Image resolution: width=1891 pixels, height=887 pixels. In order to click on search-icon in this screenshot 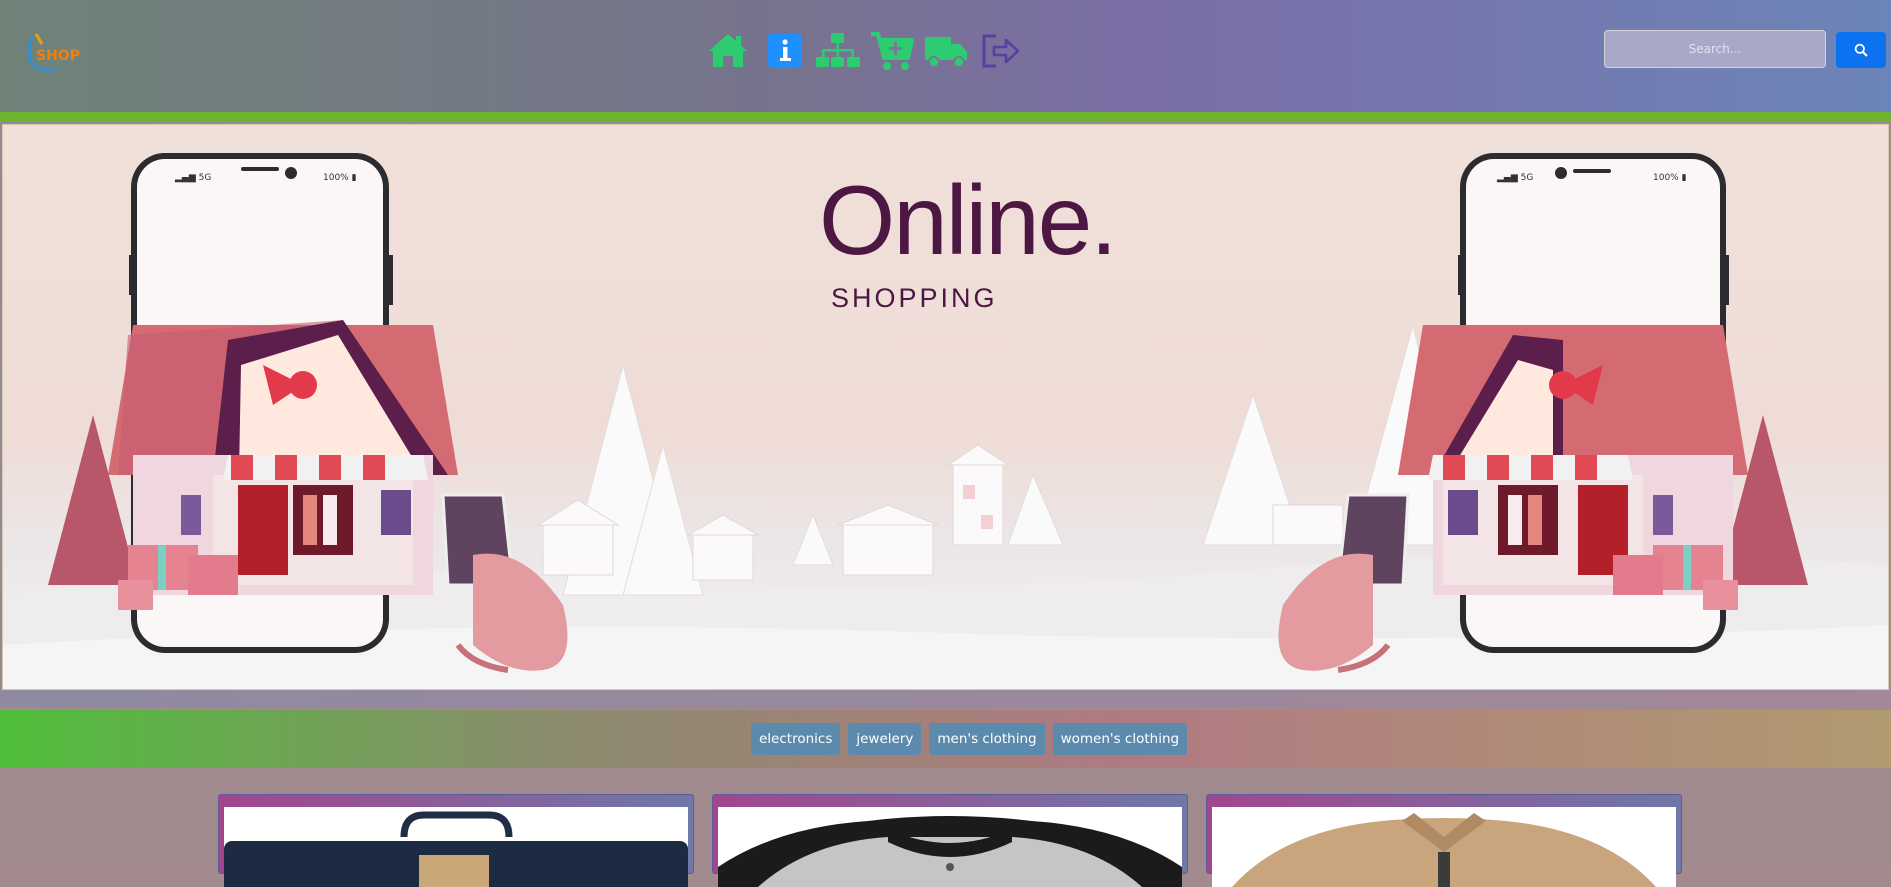, I will do `click(1861, 50)`.